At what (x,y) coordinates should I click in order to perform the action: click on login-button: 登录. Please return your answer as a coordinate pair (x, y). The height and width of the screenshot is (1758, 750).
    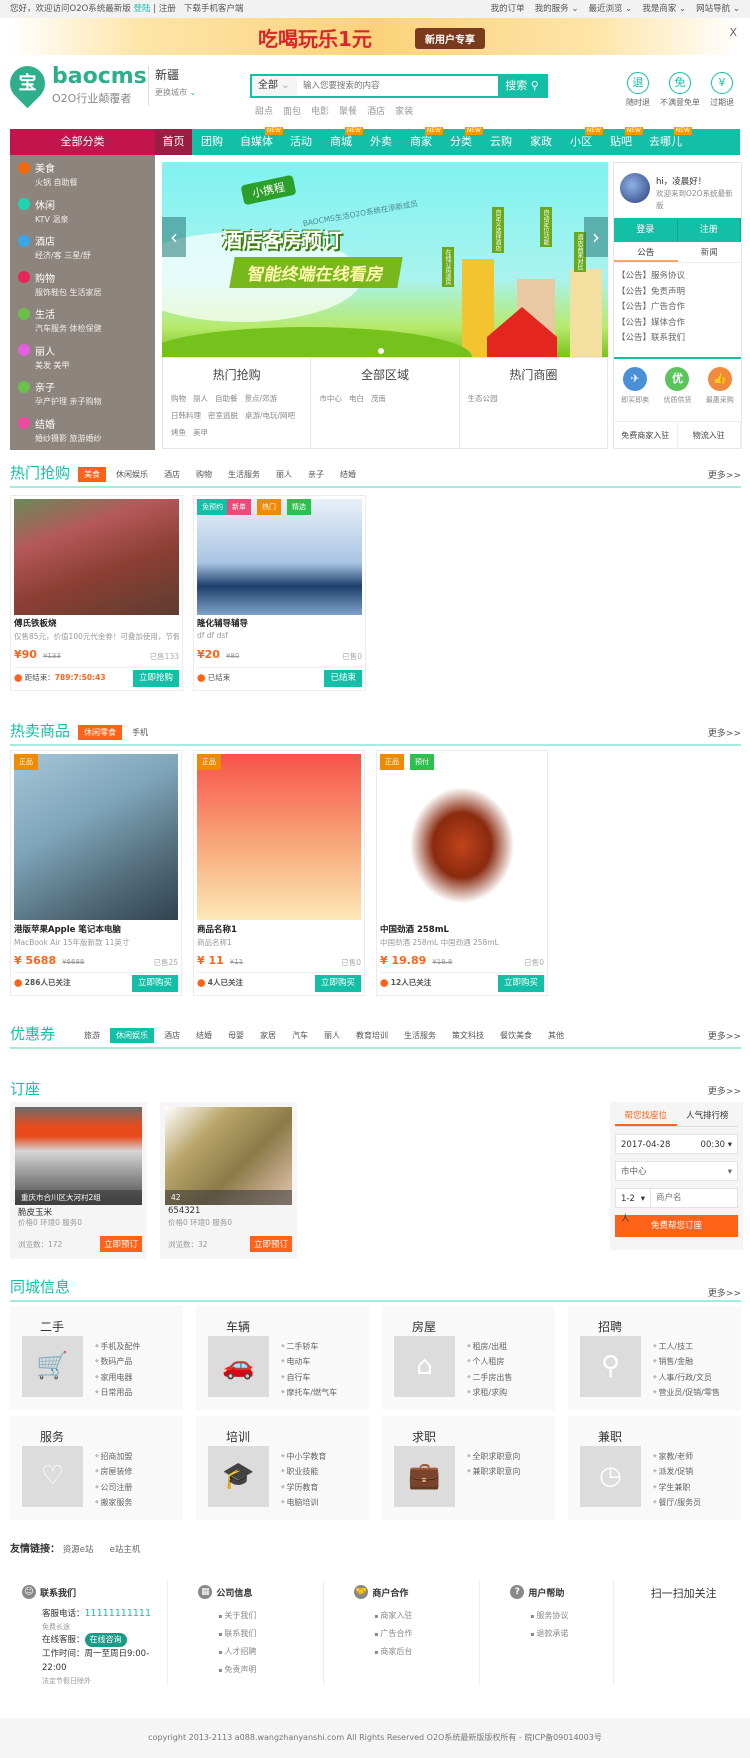
    Looking at the image, I should click on (646, 230).